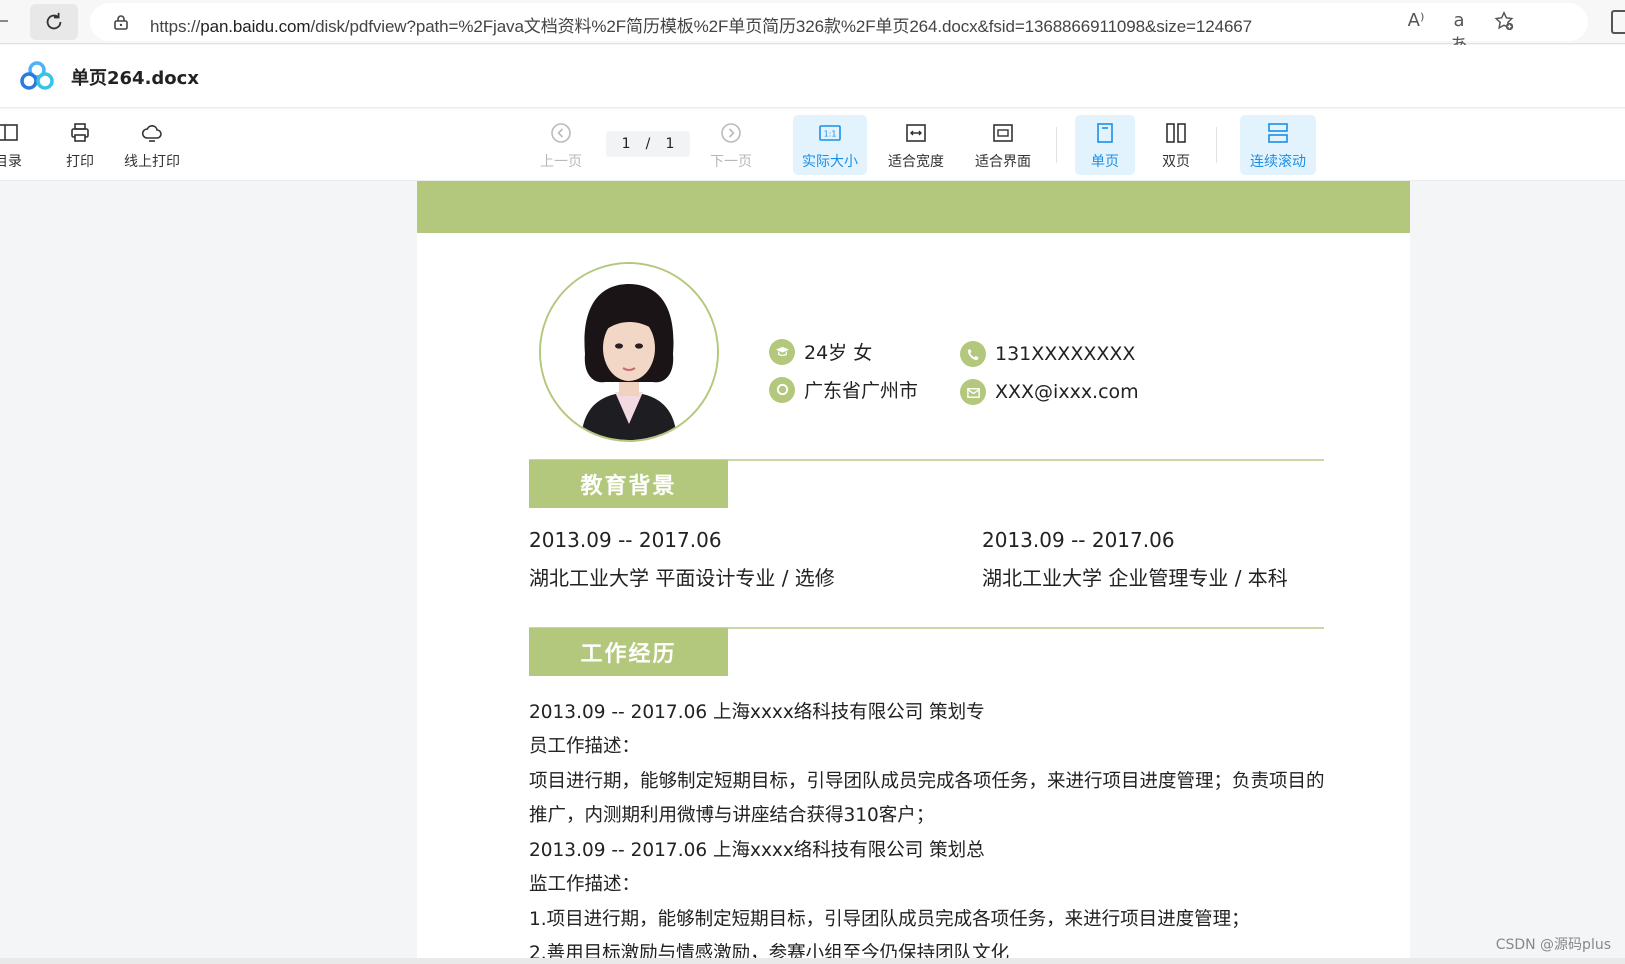  Describe the element at coordinates (1105, 162) in the screenshot. I see `single-page-label: 单页` at that location.